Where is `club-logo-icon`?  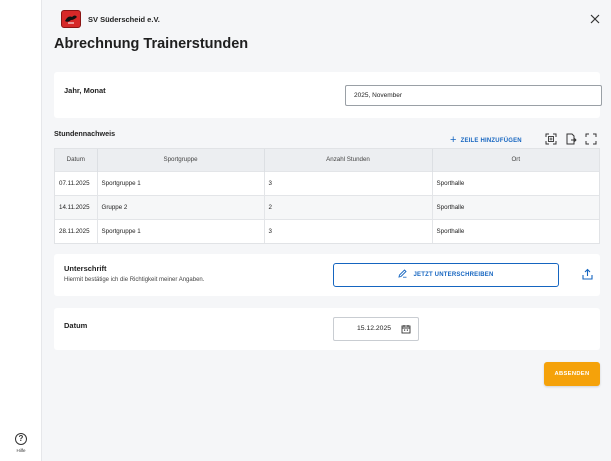
club-logo-icon is located at coordinates (71, 19).